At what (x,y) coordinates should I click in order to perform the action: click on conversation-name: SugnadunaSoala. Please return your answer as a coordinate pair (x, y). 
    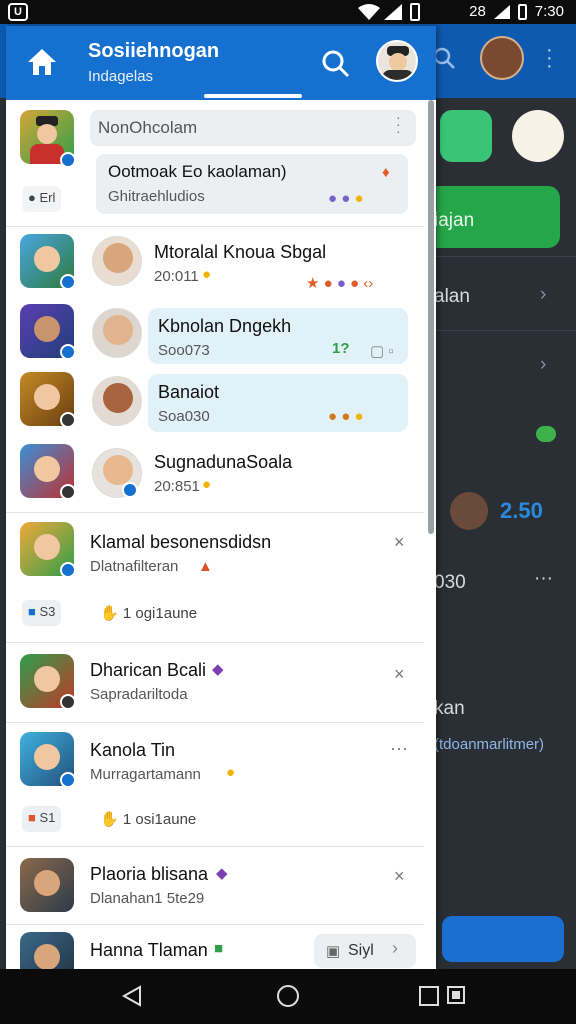
    Looking at the image, I should click on (223, 462).